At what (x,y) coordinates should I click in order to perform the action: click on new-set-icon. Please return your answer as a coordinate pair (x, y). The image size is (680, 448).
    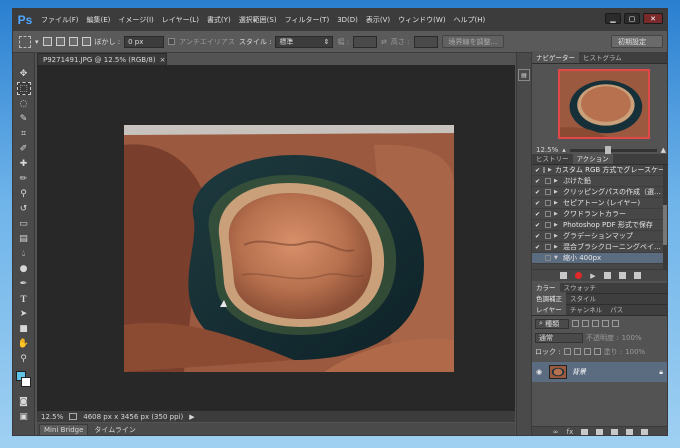
    Looking at the image, I should click on (607, 275).